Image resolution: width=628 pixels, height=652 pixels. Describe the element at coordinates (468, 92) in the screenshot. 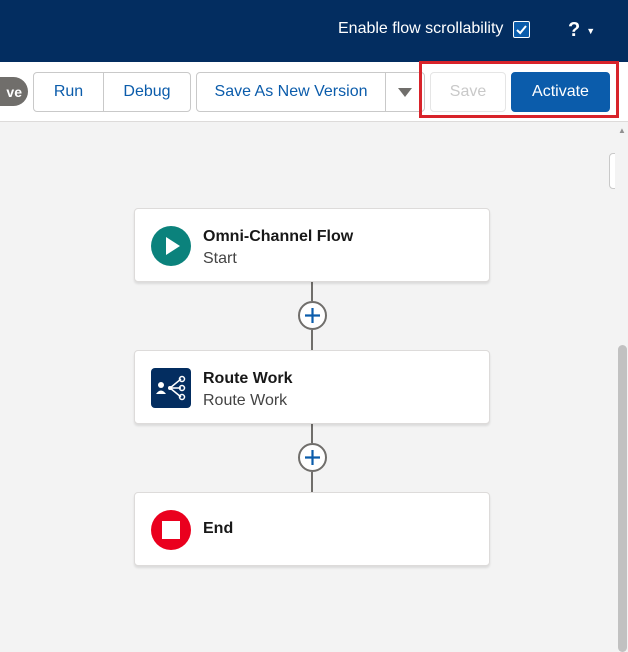

I see `save-button: Save` at that location.